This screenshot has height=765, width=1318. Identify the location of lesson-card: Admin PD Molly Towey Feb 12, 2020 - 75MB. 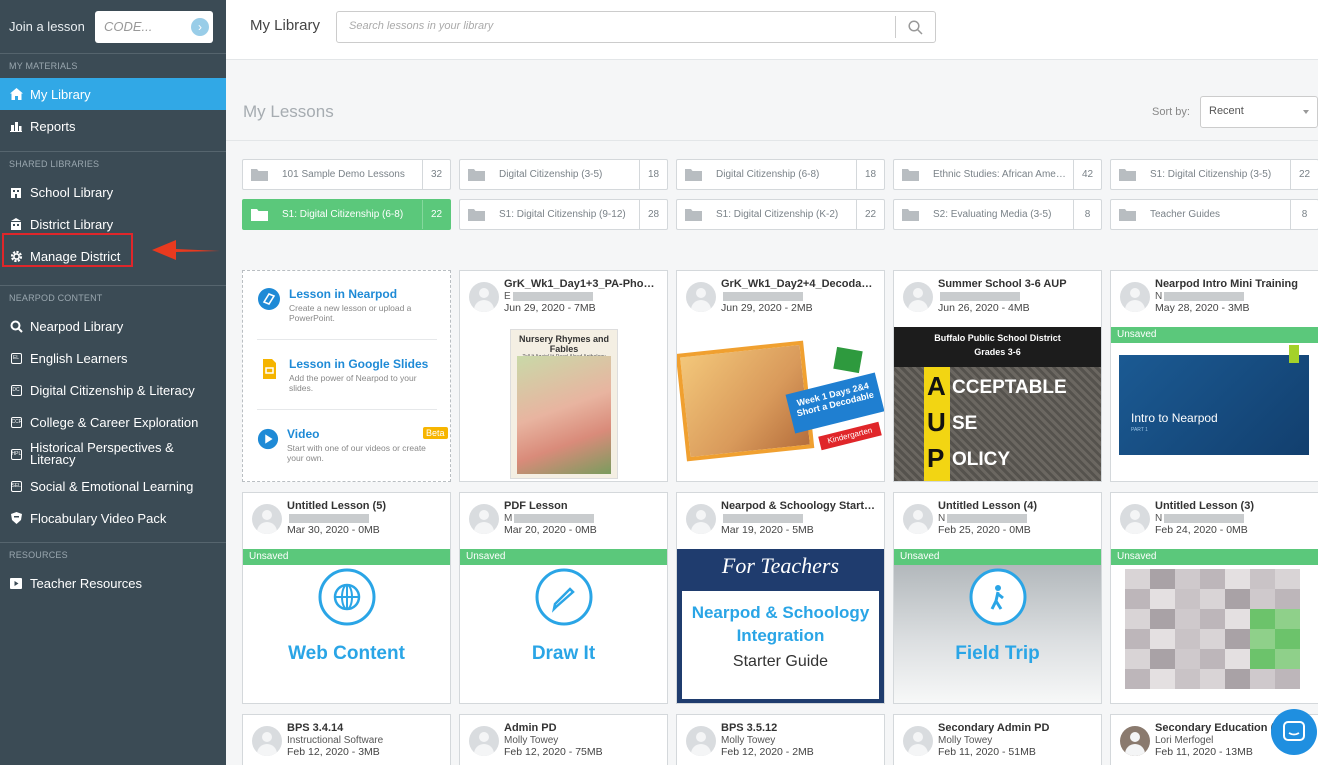
(563, 739).